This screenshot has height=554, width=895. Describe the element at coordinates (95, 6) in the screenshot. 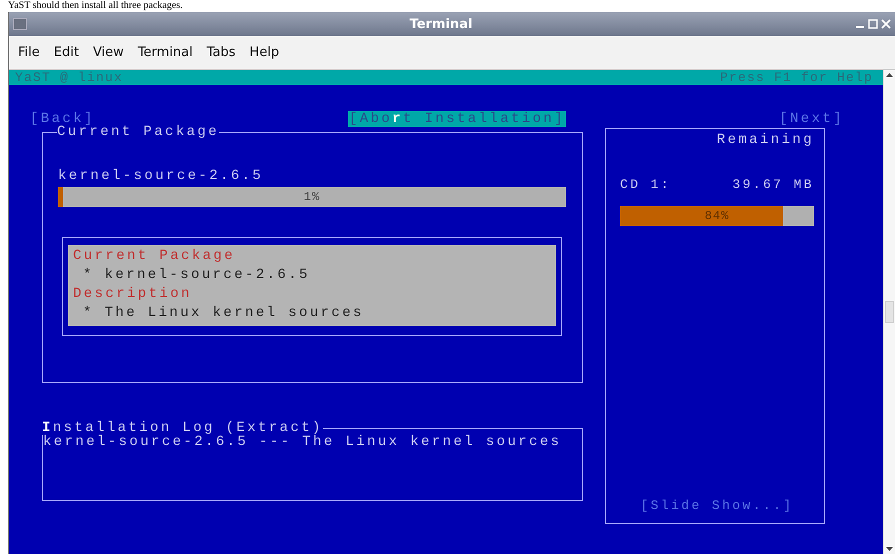

I see `caption-text: YaST should then install all three packages.` at that location.